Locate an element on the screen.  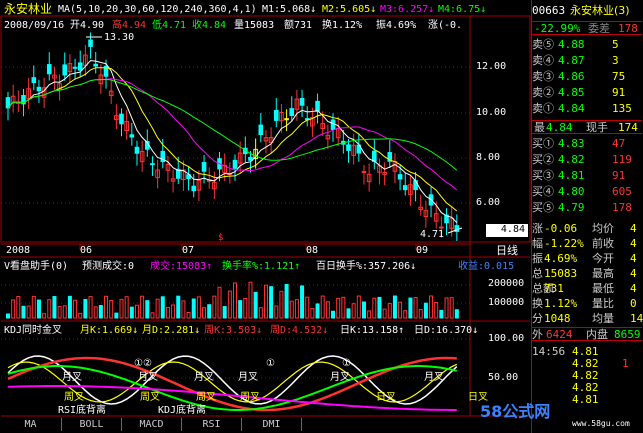
hundred-day-turnover: 百日换手%:357.206↓ is located at coordinates (366, 266).